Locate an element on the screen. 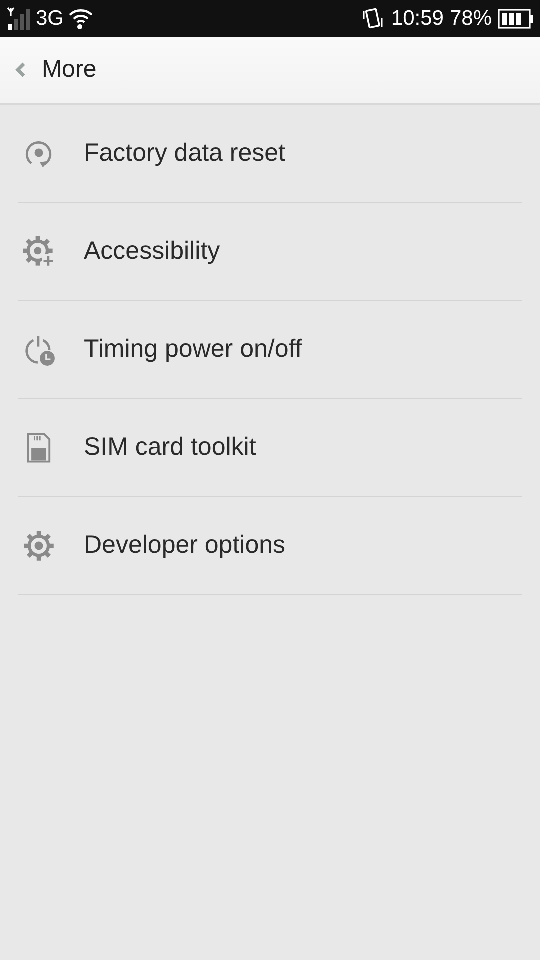  settings-item: SIM card toolkit is located at coordinates (270, 448).